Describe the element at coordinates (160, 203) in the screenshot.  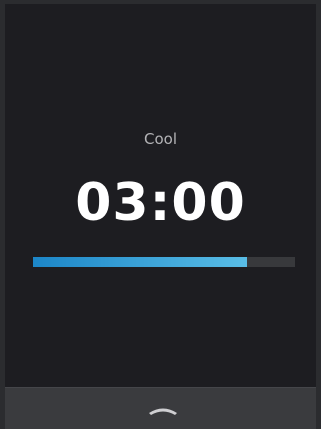
I see `timer-display: 03:00` at that location.